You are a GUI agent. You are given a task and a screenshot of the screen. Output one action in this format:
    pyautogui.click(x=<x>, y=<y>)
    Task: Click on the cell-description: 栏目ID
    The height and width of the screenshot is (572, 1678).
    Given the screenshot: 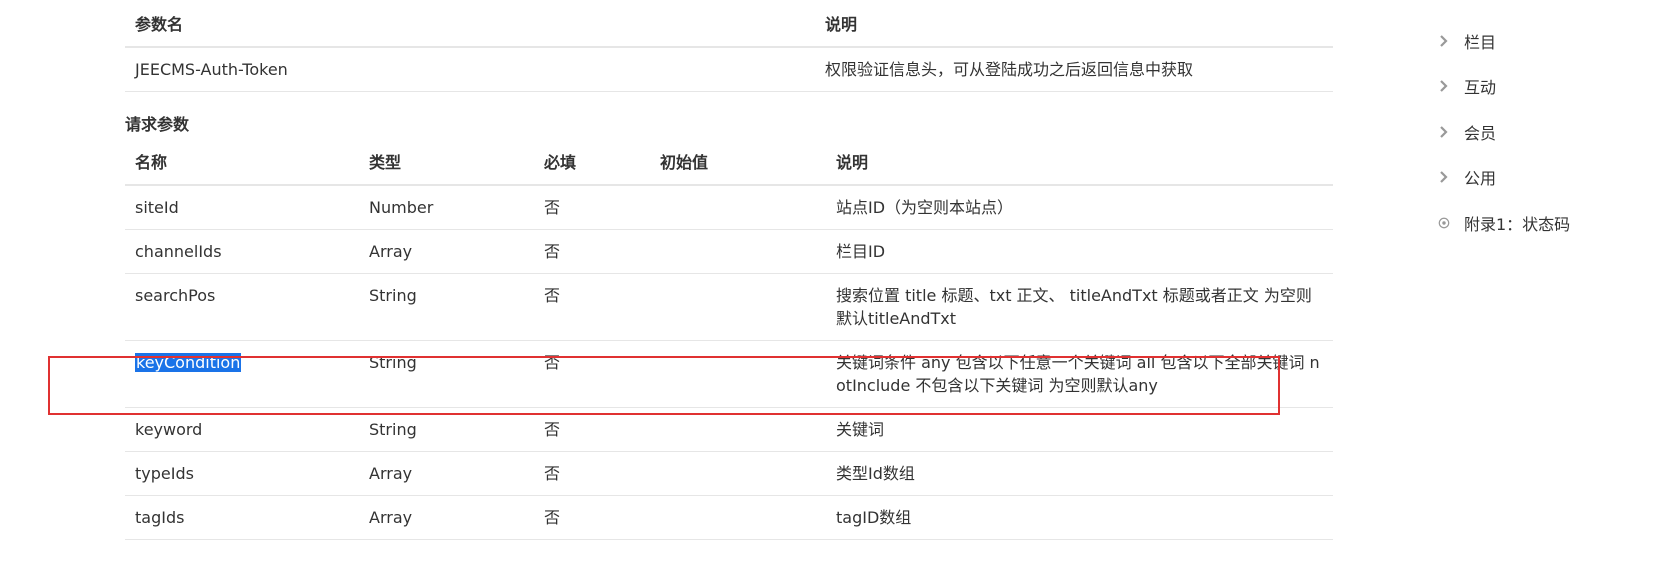 What is the action you would take?
    pyautogui.click(x=1079, y=251)
    